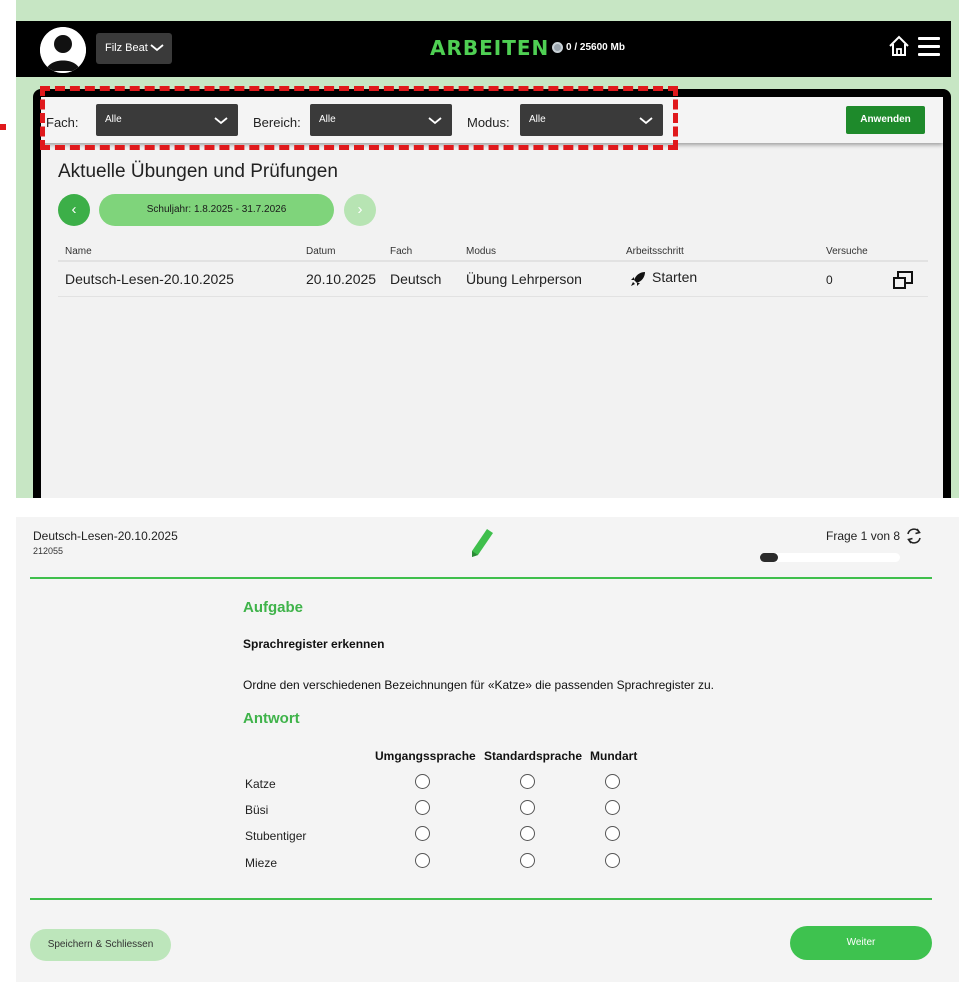  What do you see at coordinates (100, 945) in the screenshot?
I see `save-and-close-button: Speichern & Schliessen` at bounding box center [100, 945].